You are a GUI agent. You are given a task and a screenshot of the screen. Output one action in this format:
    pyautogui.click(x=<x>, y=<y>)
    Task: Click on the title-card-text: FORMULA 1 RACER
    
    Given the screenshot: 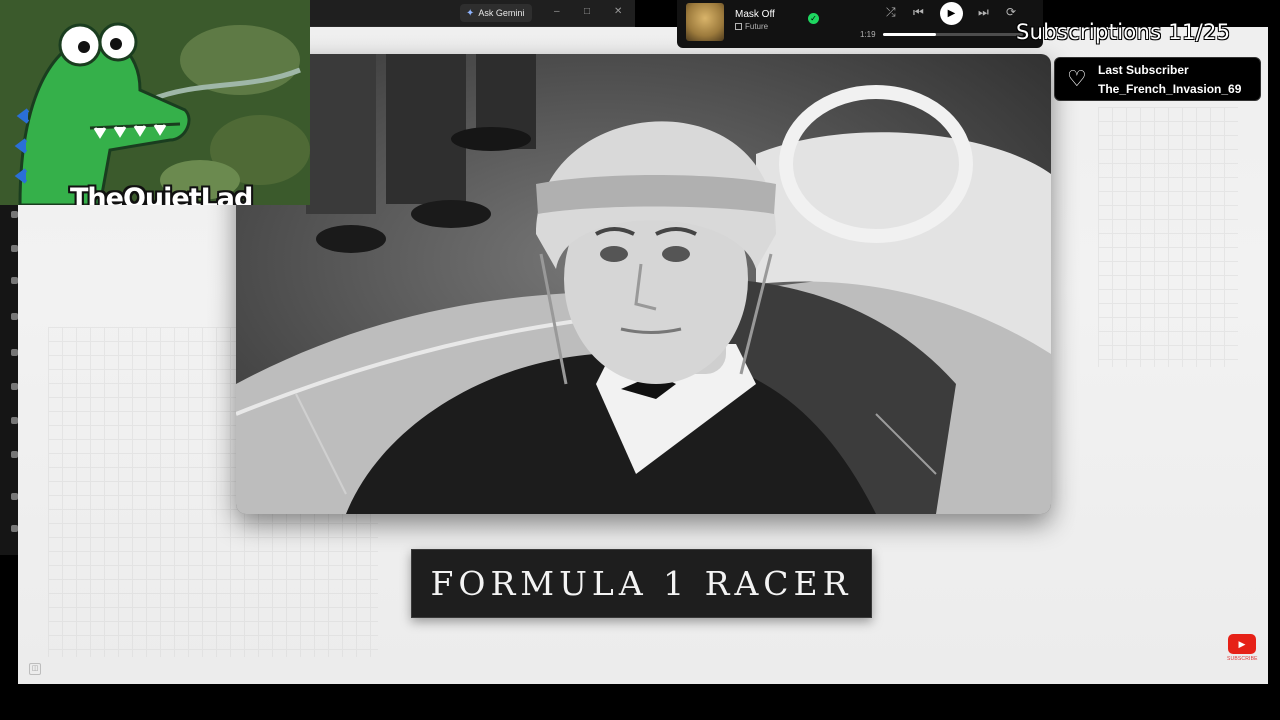 What is the action you would take?
    pyautogui.click(x=641, y=583)
    